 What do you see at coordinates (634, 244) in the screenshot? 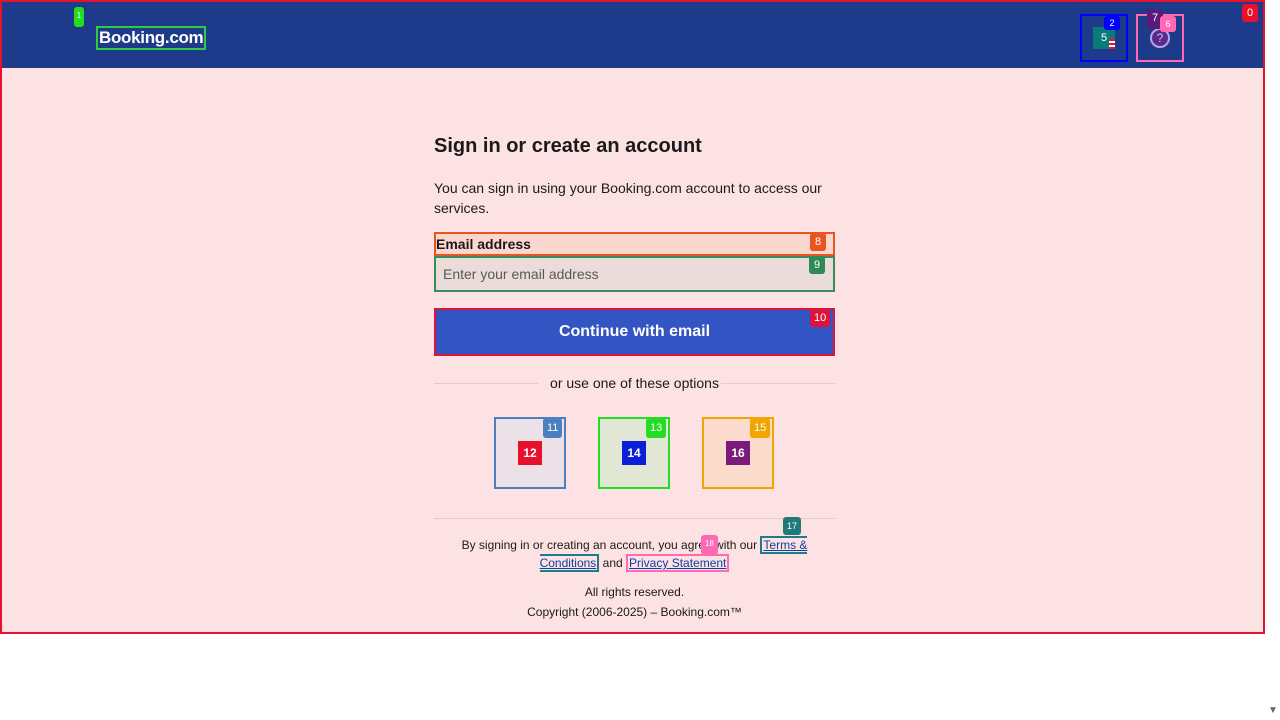
I see `email-label: Email address` at bounding box center [634, 244].